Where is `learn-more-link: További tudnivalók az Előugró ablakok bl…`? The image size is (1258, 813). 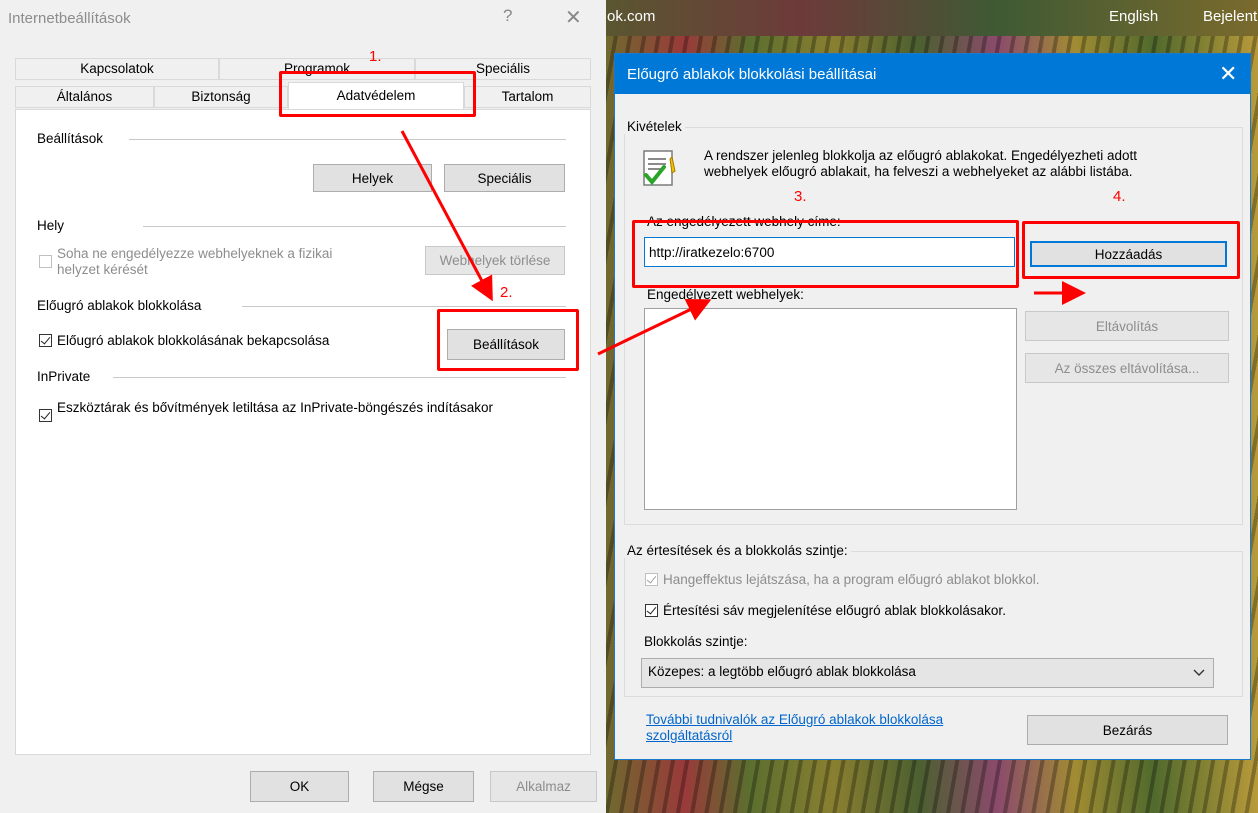 learn-more-link: További tudnivalók az Előugró ablakok bl… is located at coordinates (806, 728).